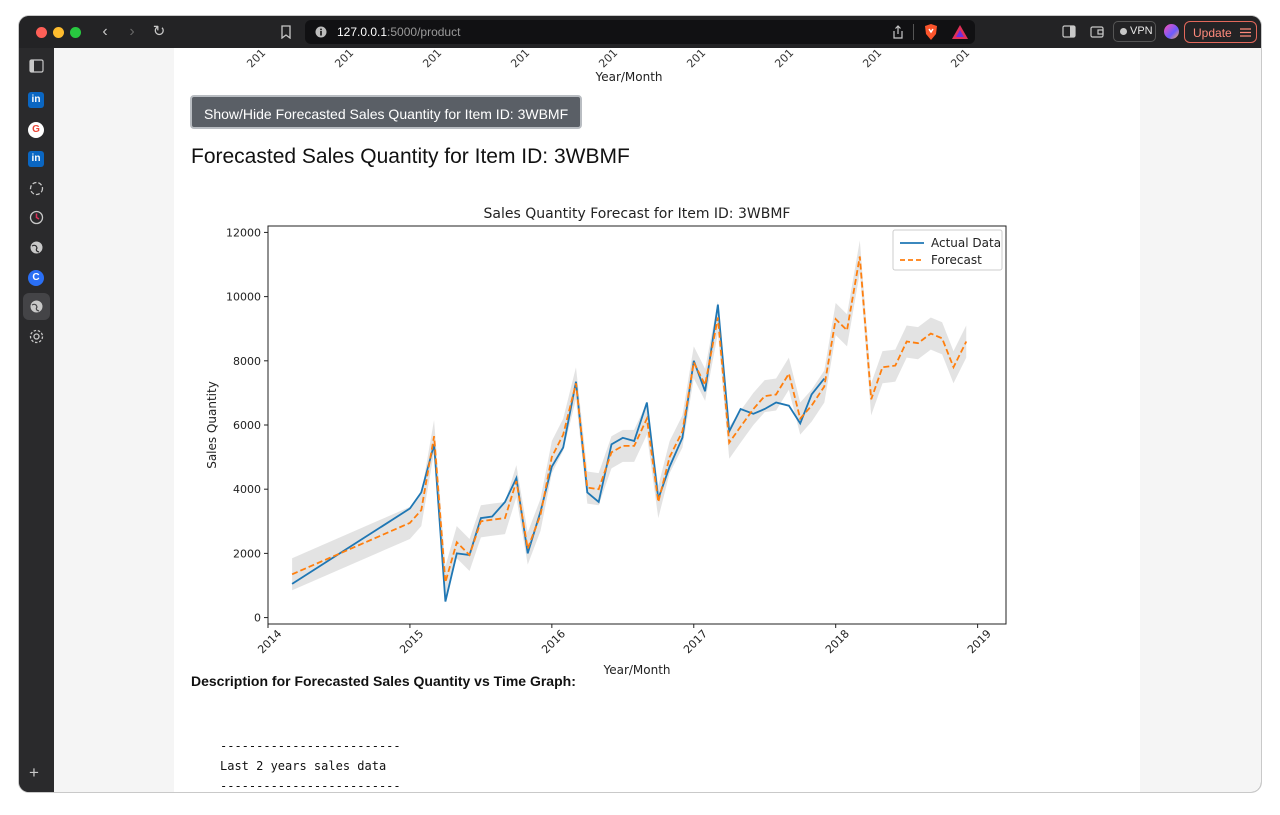 The image size is (1280, 815). Describe the element at coordinates (247, 489) in the screenshot. I see `y-tick-label: 4000` at that location.